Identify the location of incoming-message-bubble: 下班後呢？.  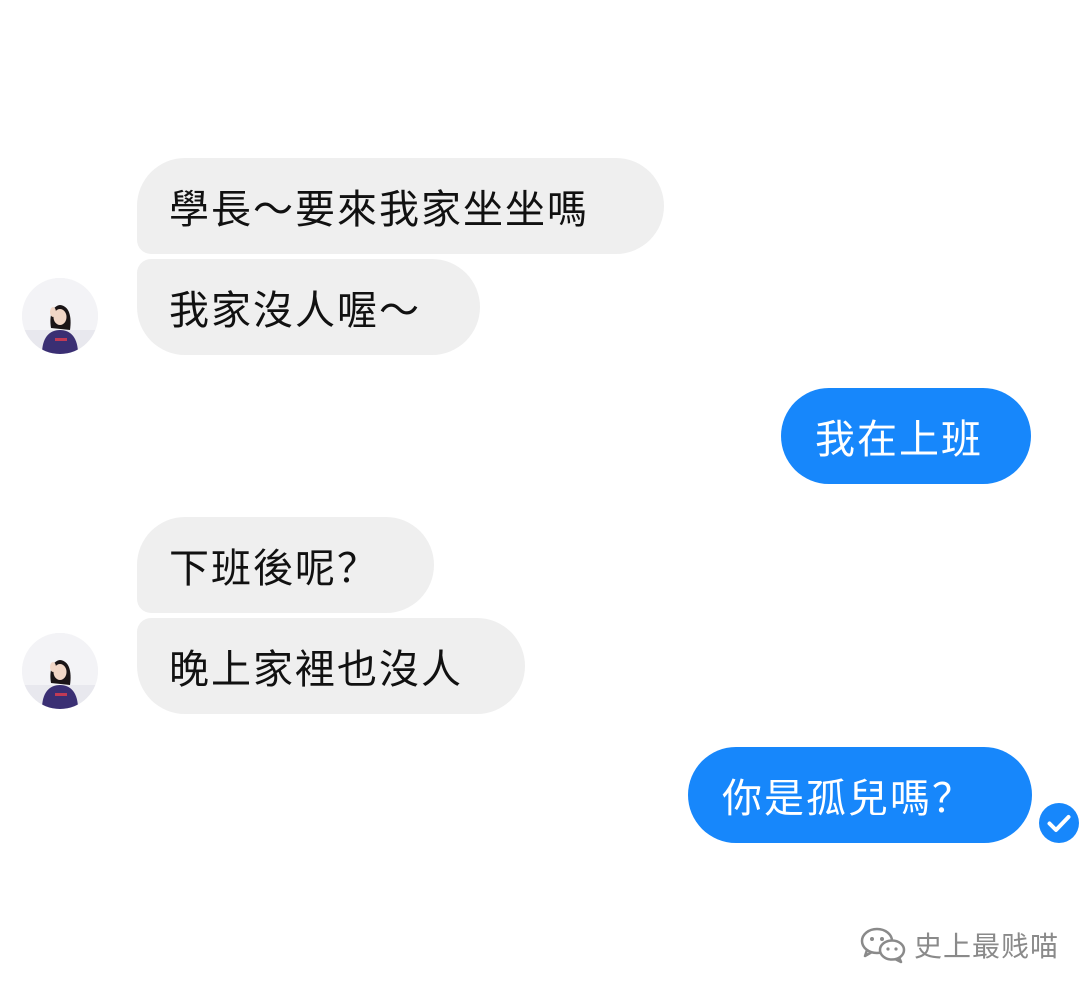
(285, 565).